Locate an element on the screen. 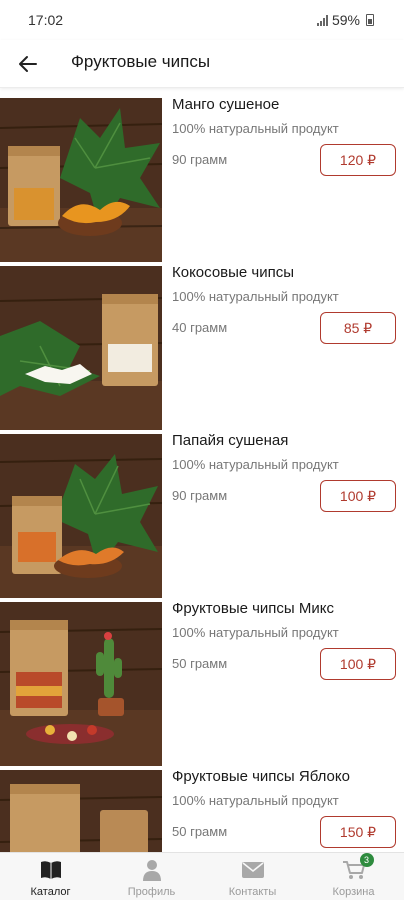 The width and height of the screenshot is (404, 900). nav-item-catalog: Каталог is located at coordinates (50, 876).